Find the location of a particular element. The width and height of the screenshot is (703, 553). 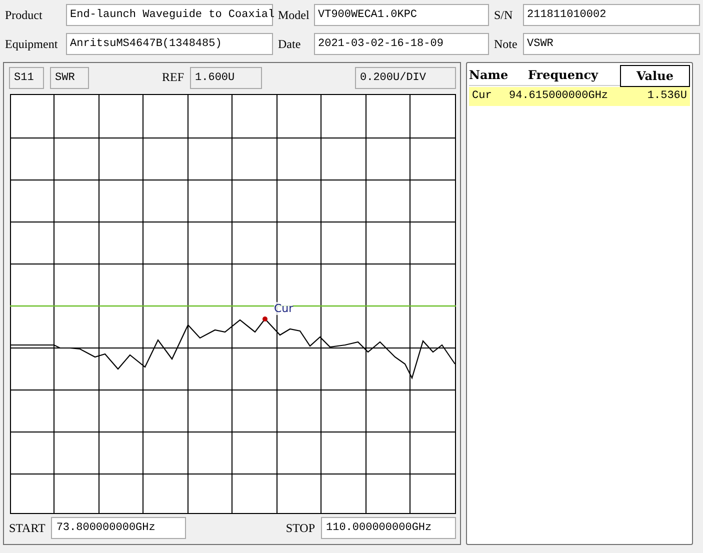

column-header: Name is located at coordinates (487, 75).